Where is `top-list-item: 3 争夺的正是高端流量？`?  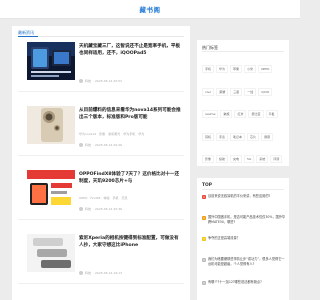
top-list-item: 3 争夺的正是高端流量？ is located at coordinates (244, 245).